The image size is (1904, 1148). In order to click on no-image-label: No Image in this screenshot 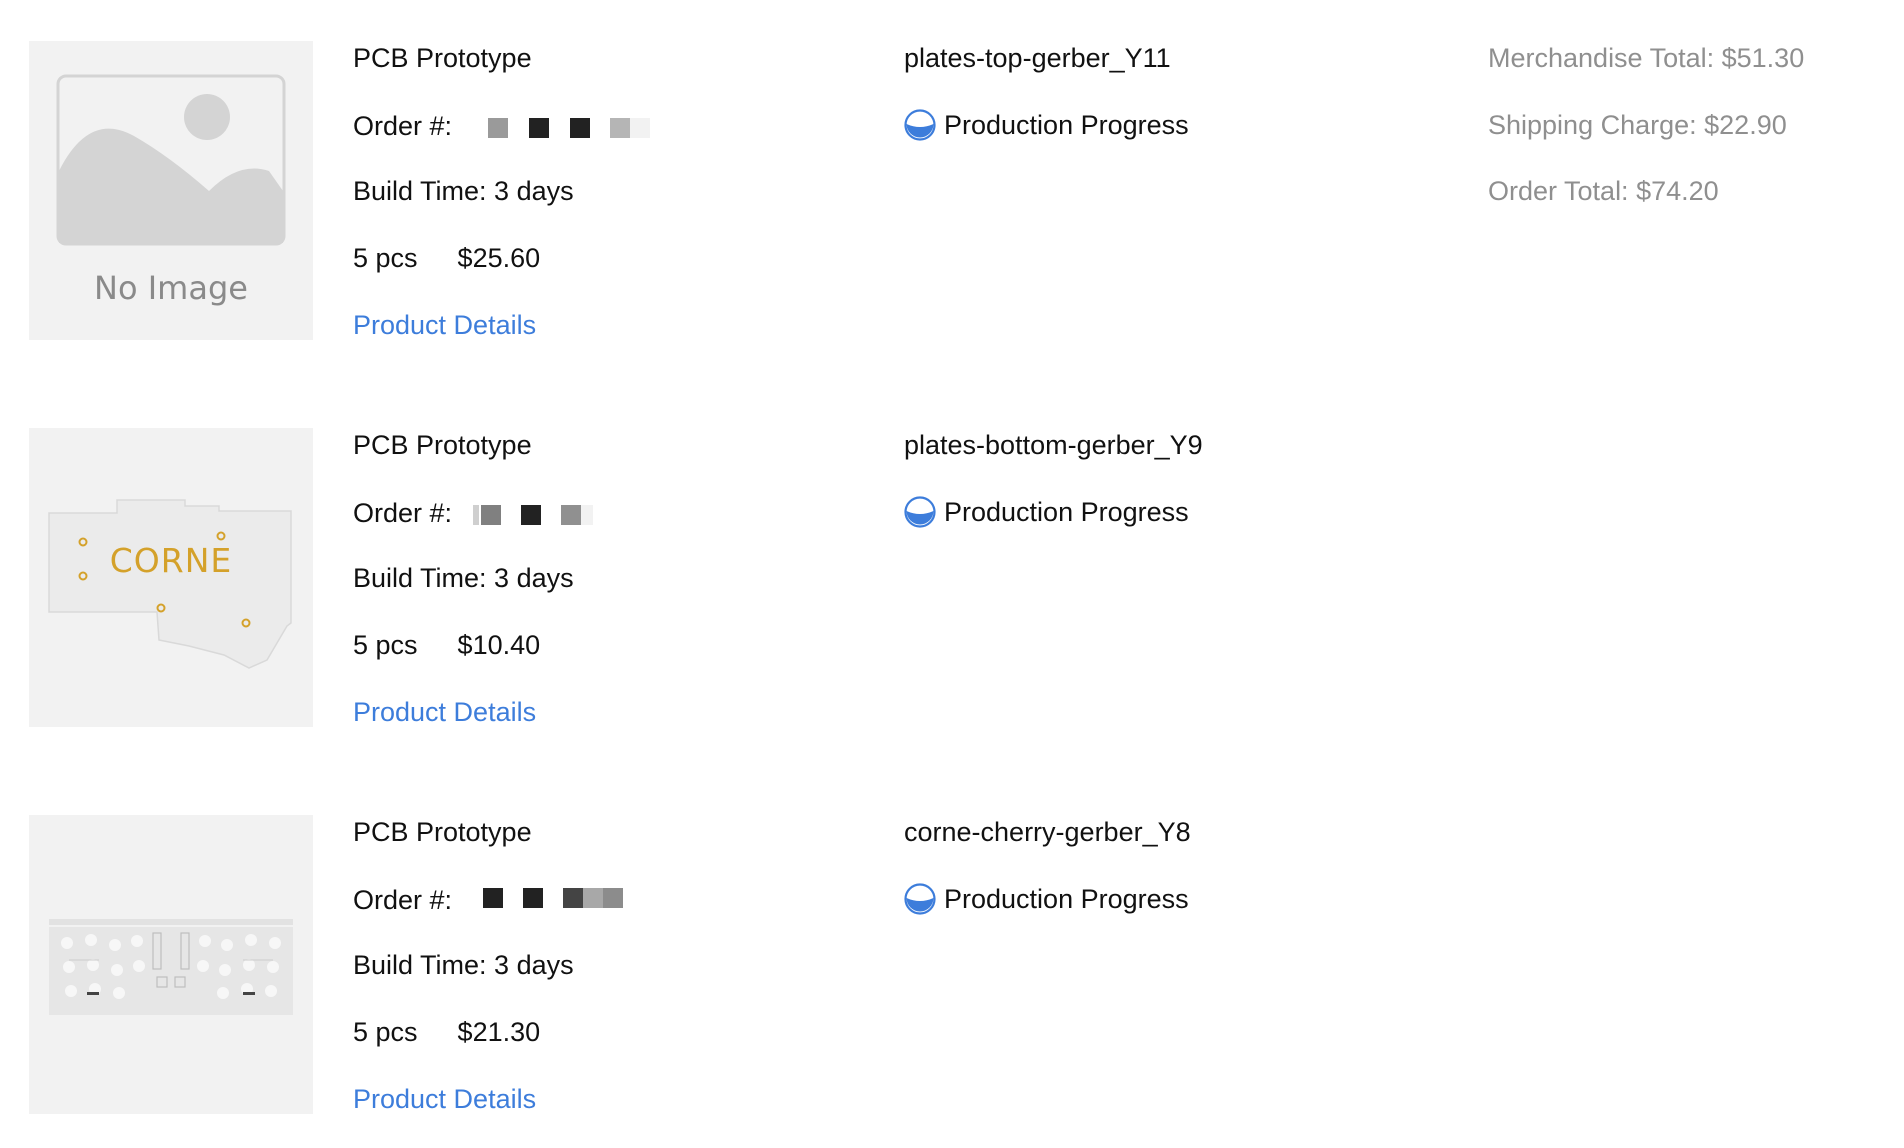, I will do `click(171, 288)`.